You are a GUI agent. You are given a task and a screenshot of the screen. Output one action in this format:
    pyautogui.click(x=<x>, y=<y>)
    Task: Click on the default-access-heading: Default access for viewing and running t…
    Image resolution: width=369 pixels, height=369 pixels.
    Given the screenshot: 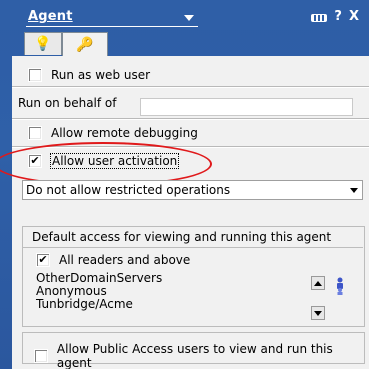 What is the action you would take?
    pyautogui.click(x=192, y=237)
    